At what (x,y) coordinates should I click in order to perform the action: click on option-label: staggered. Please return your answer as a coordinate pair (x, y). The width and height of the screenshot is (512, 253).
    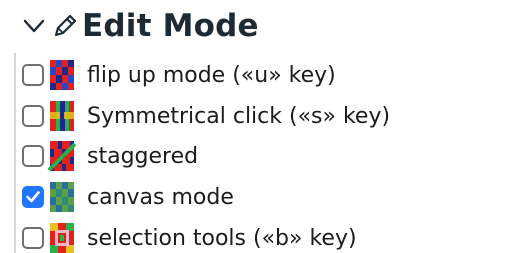
    Looking at the image, I should click on (143, 156).